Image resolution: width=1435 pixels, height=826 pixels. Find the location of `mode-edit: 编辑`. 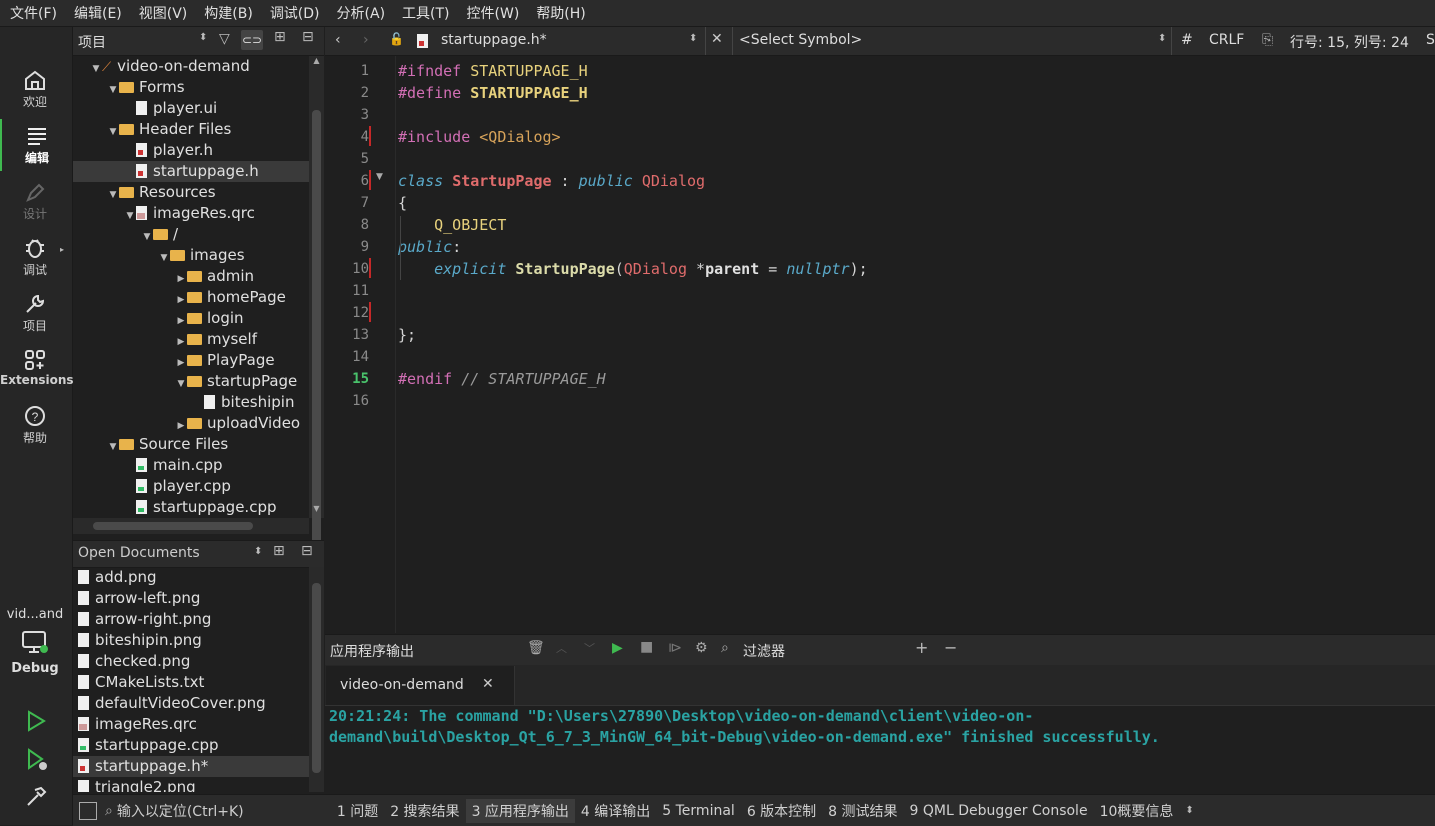

mode-edit: 编辑 is located at coordinates (36, 145).